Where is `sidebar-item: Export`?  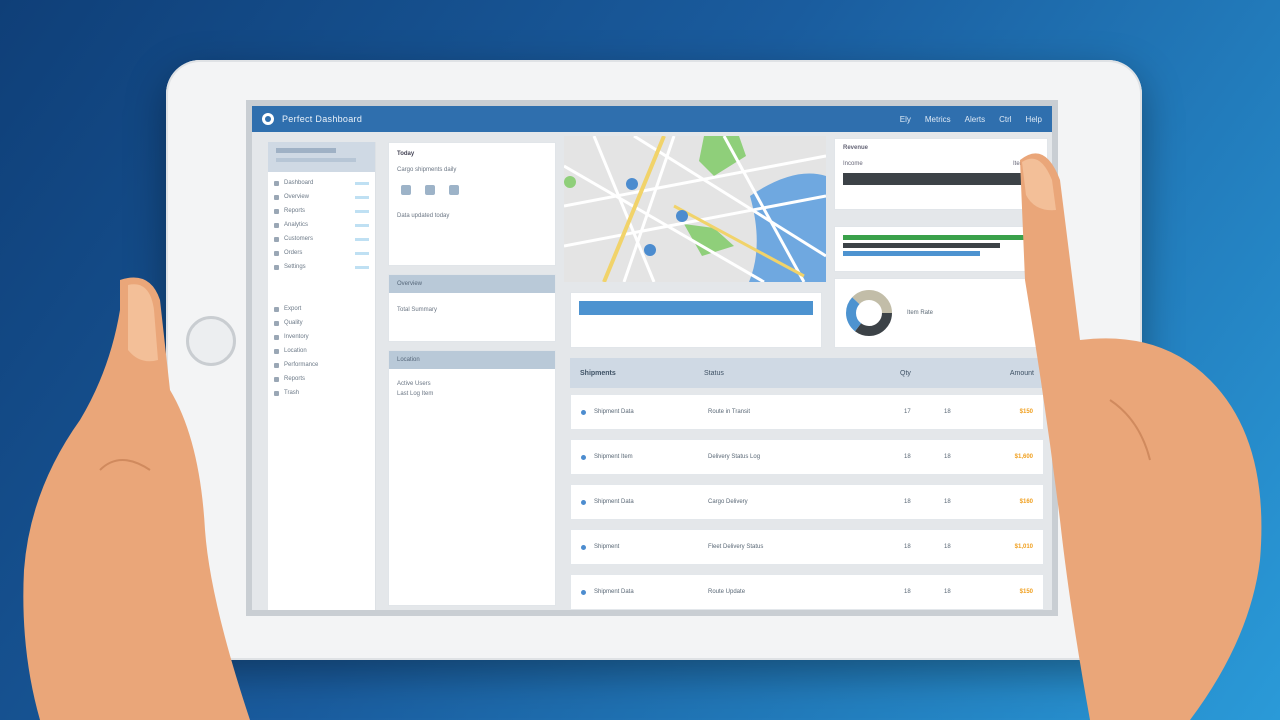
sidebar-item: Export is located at coordinates (321, 309).